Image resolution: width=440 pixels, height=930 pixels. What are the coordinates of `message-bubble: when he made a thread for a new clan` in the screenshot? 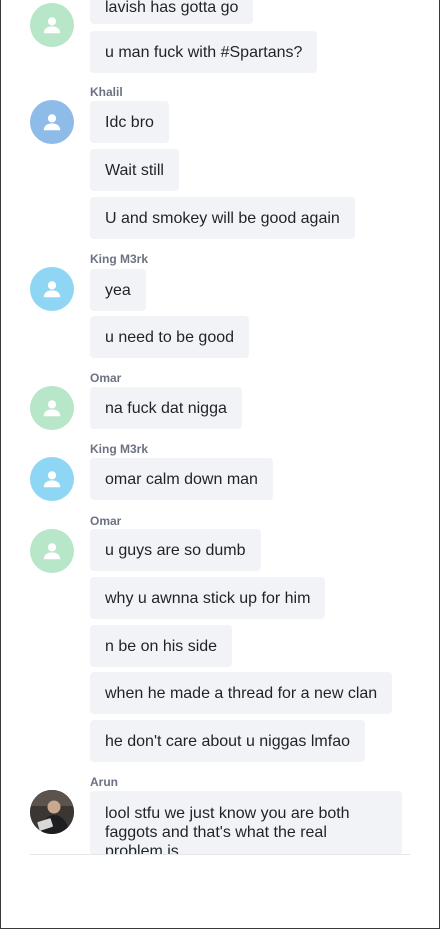 It's located at (241, 693).